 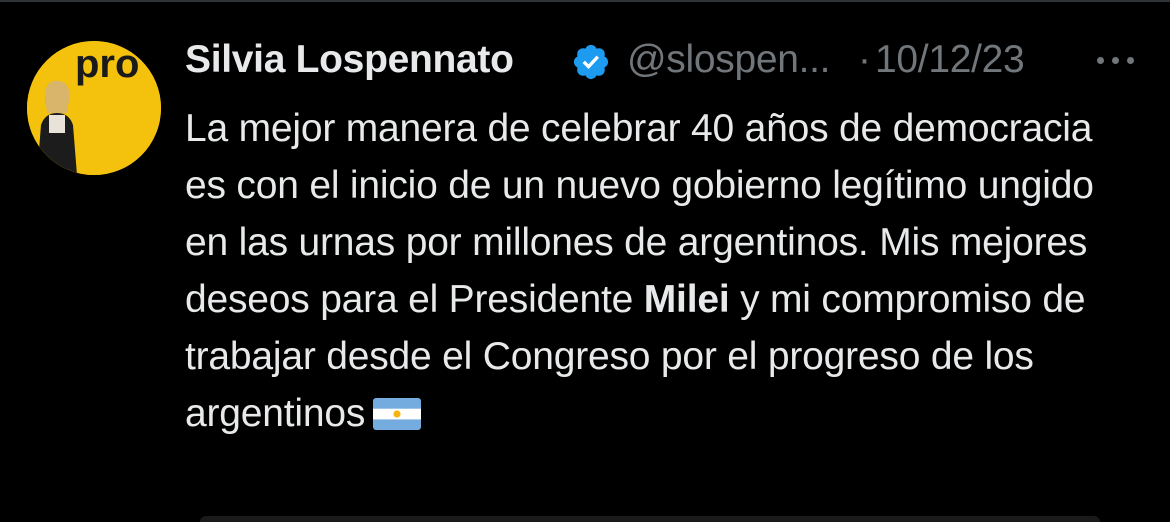 What do you see at coordinates (397, 414) in the screenshot?
I see `argentina-flag-icon` at bounding box center [397, 414].